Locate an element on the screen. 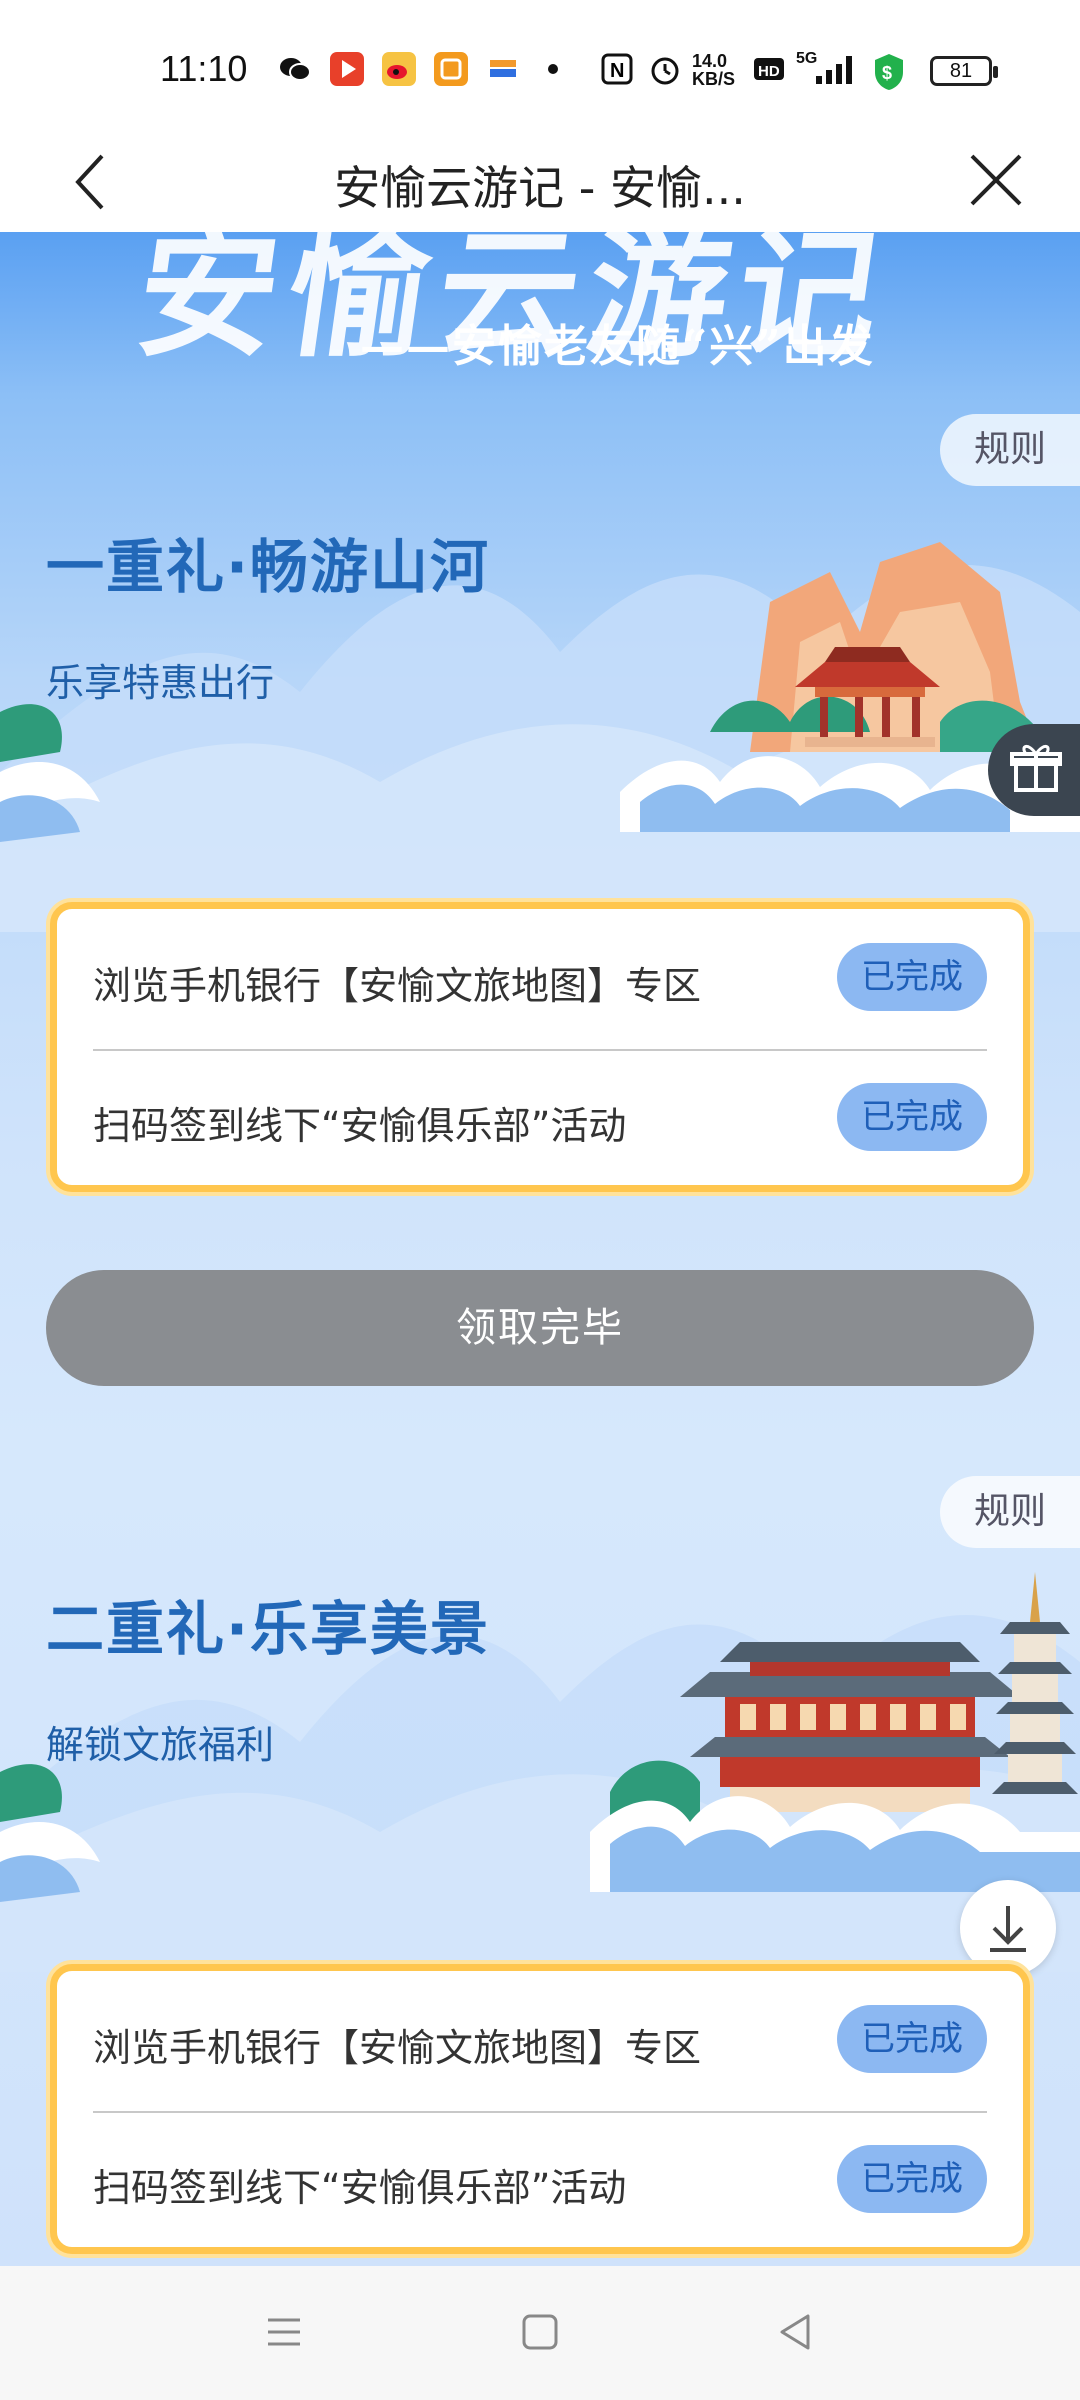  download-icon is located at coordinates (1008, 1929).